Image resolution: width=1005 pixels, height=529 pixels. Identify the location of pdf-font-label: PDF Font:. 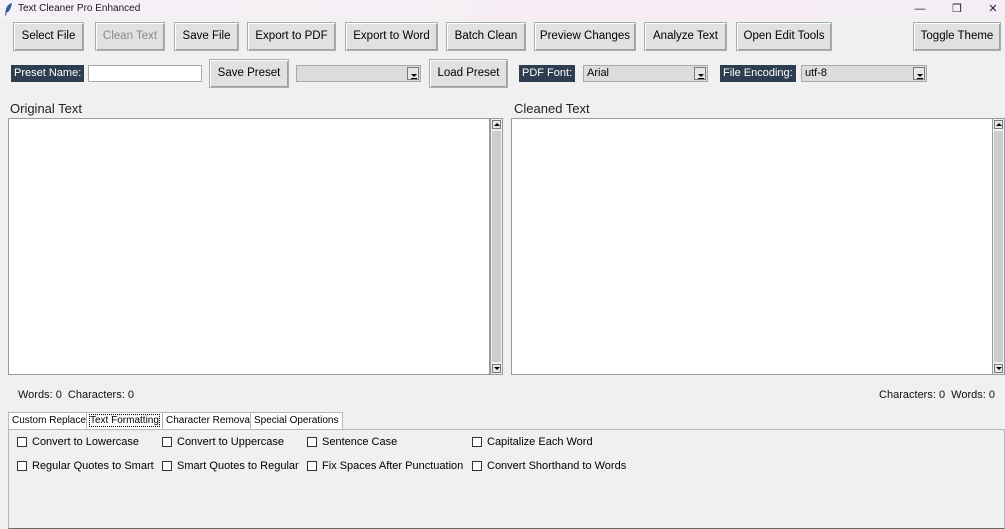
(547, 73).